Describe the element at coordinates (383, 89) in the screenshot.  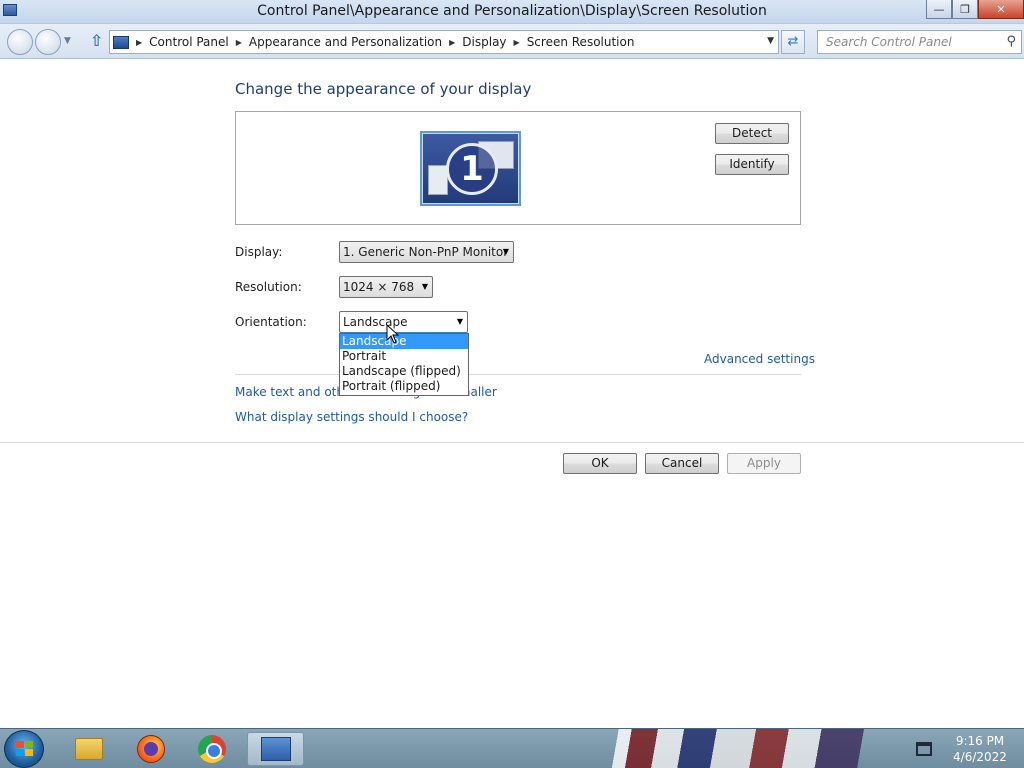
I see `page-title: Change the appearance of your display` at that location.